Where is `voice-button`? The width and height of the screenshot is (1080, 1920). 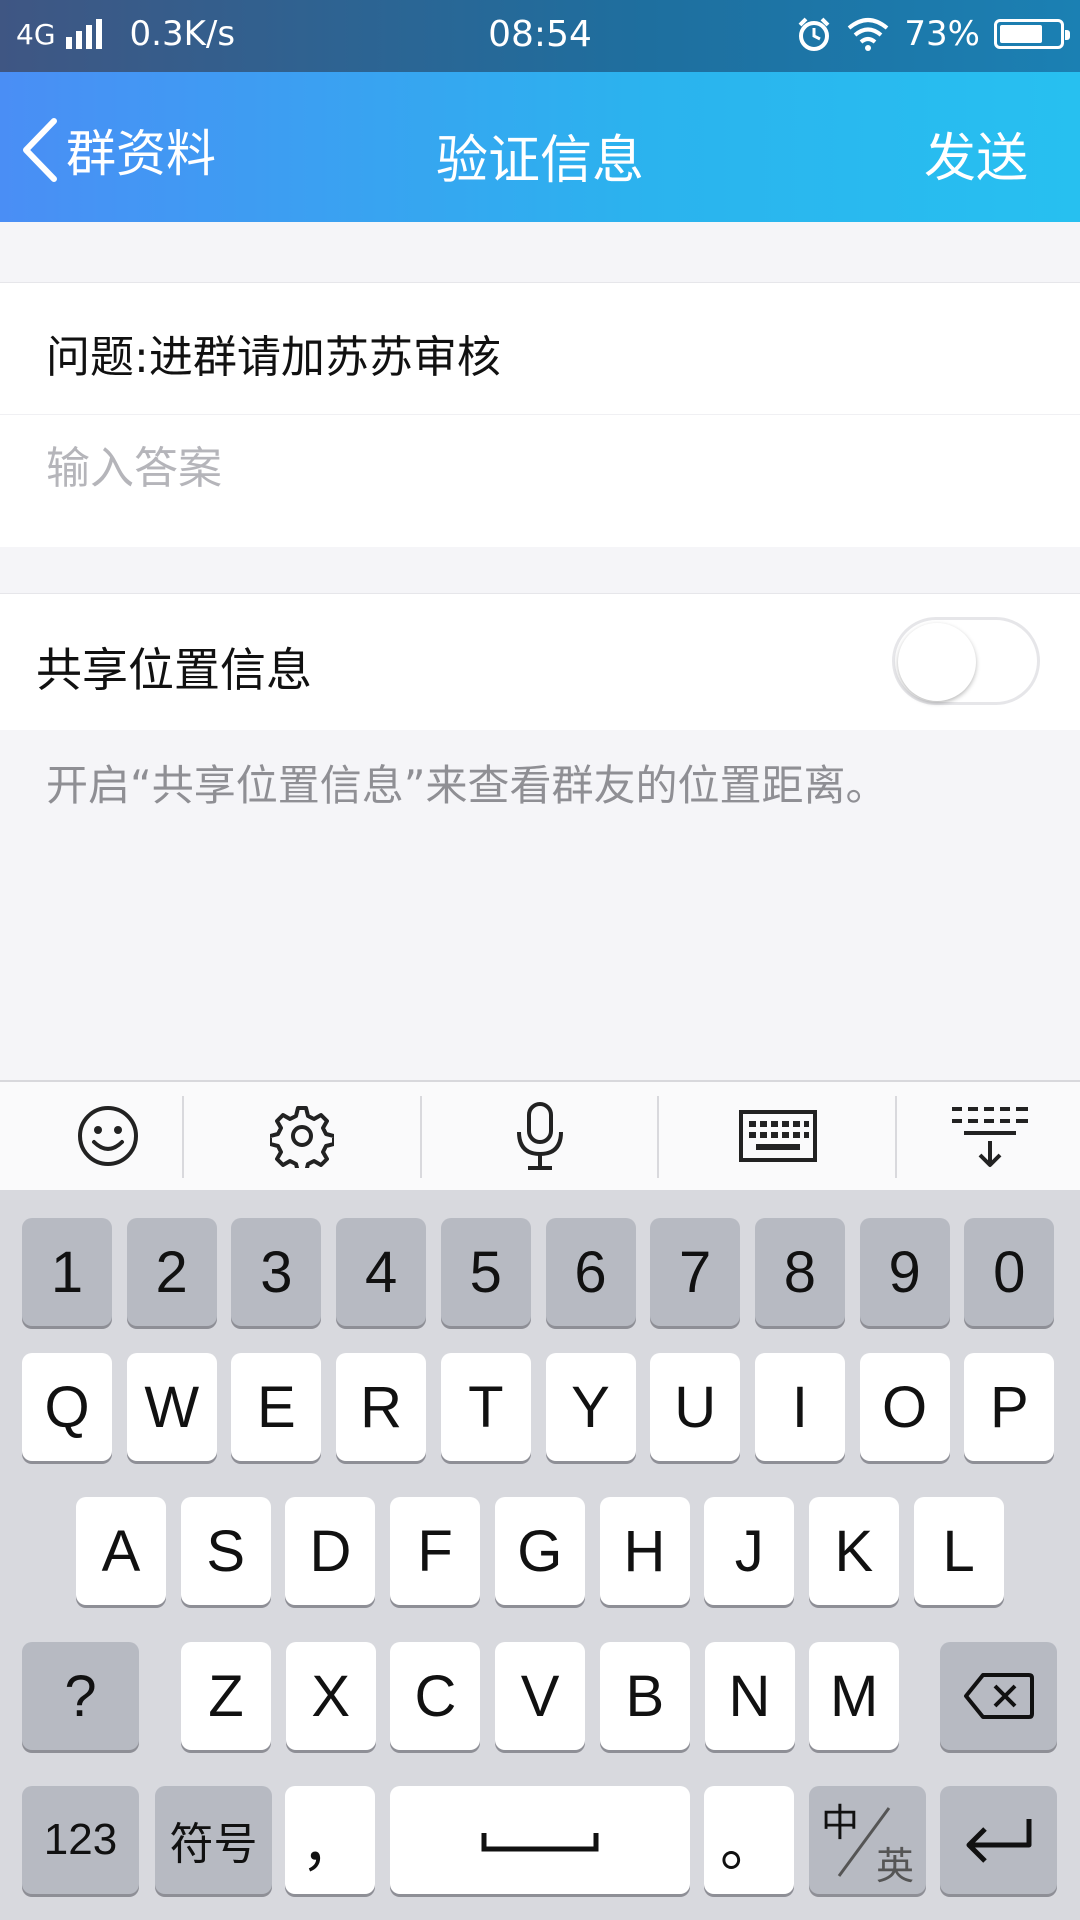 voice-button is located at coordinates (540, 1136).